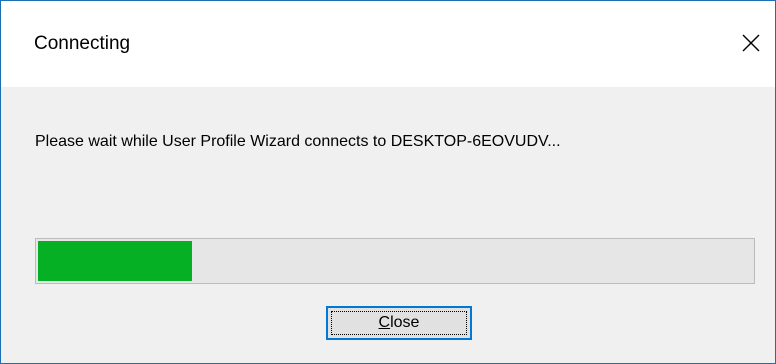 This screenshot has height=364, width=776. Describe the element at coordinates (384, 322) in the screenshot. I see `close-button-mnemonic: C` at that location.